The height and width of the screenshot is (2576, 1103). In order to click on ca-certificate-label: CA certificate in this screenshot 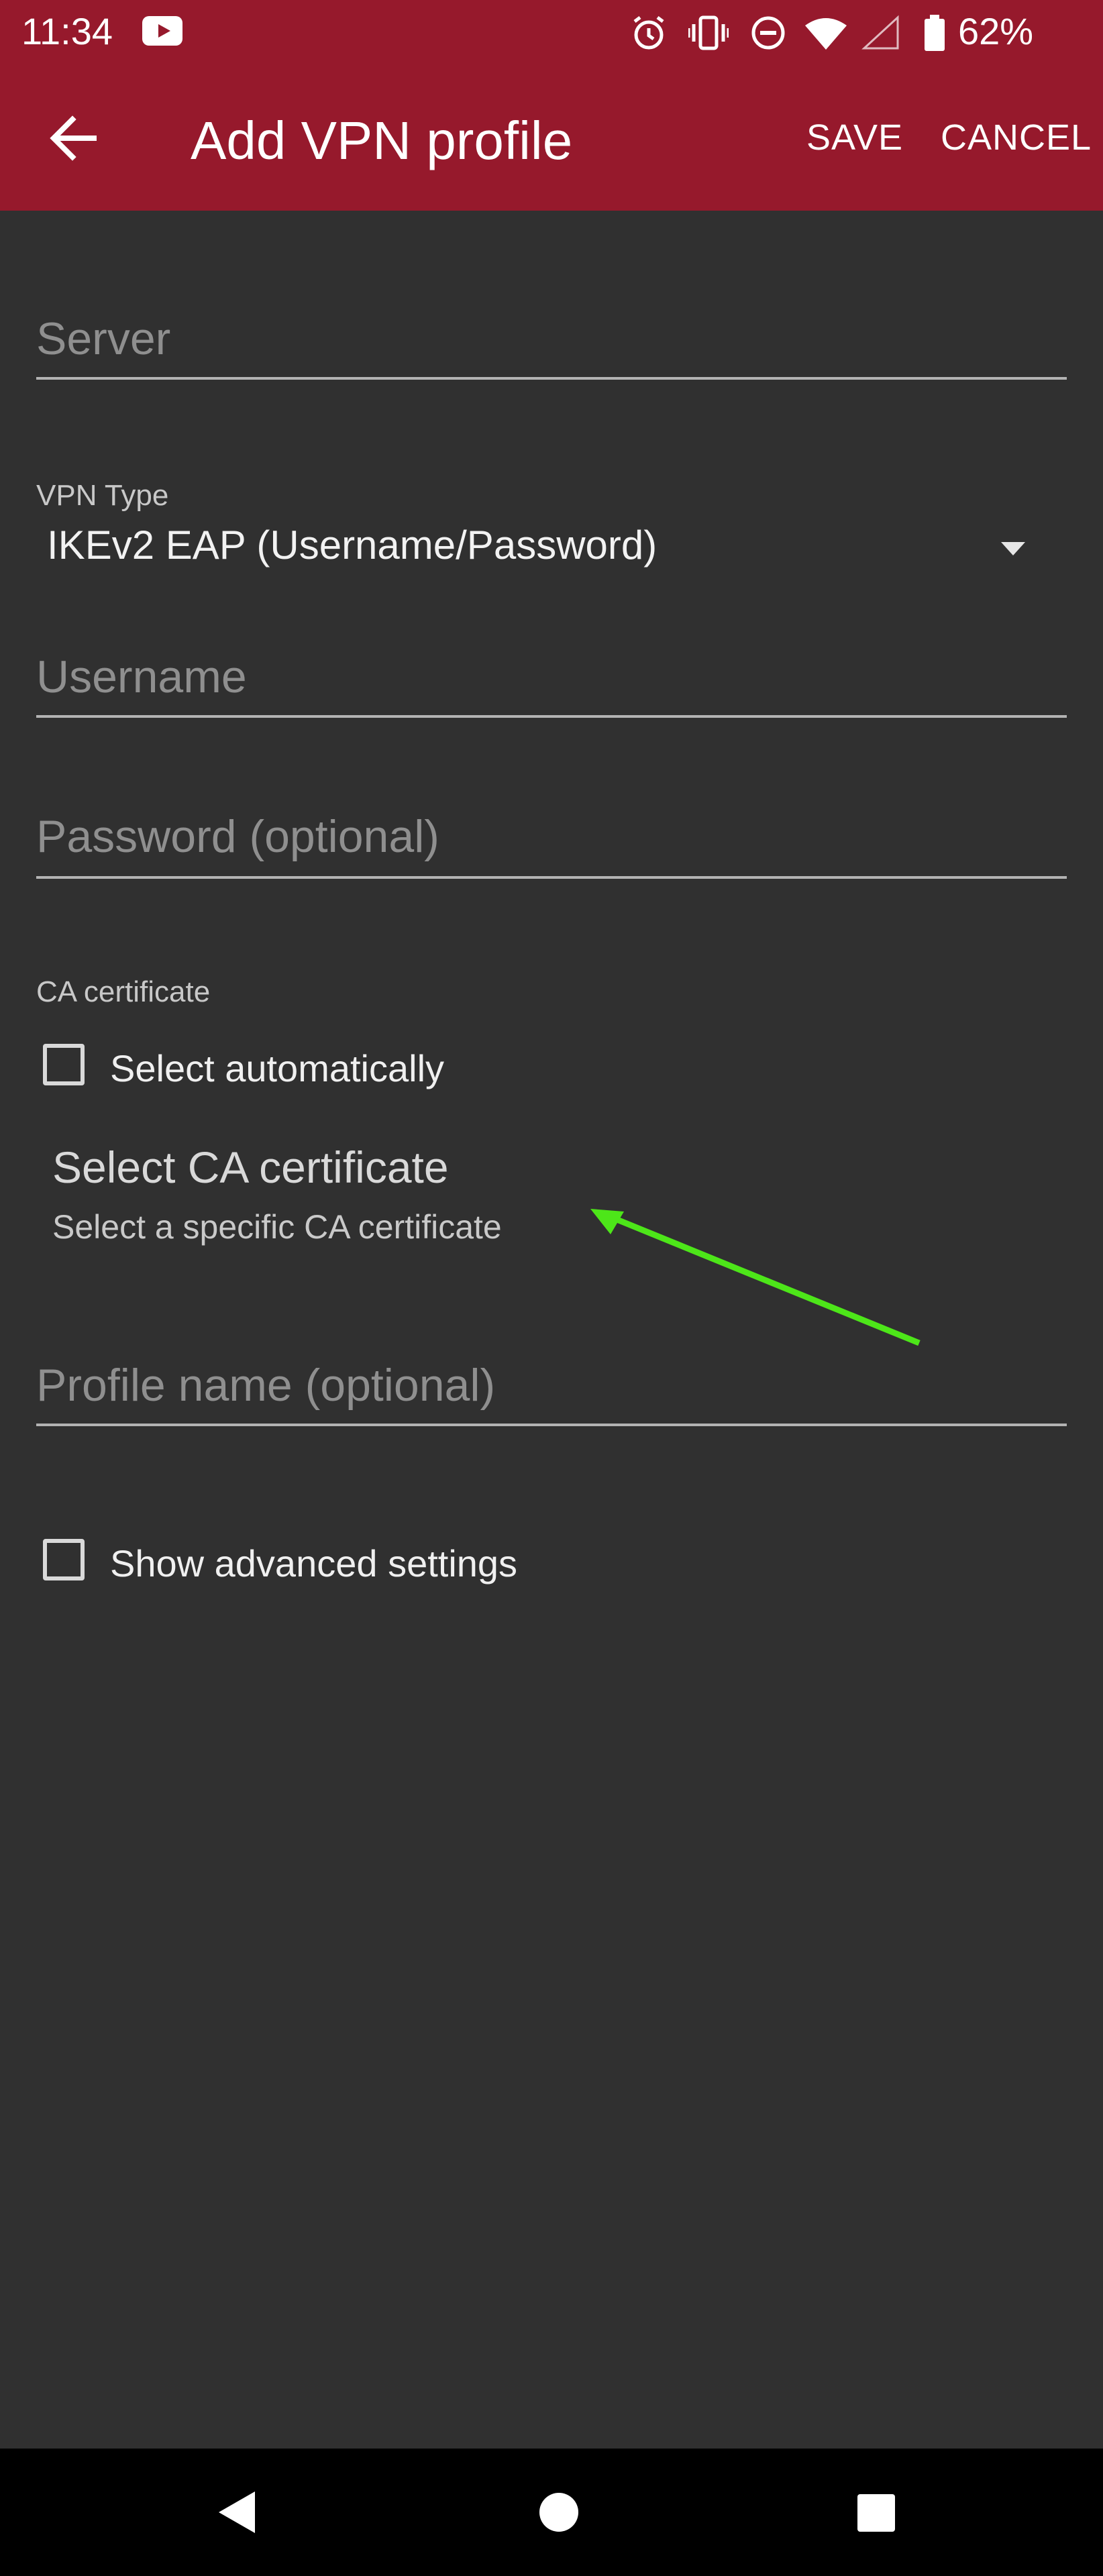, I will do `click(123, 991)`.